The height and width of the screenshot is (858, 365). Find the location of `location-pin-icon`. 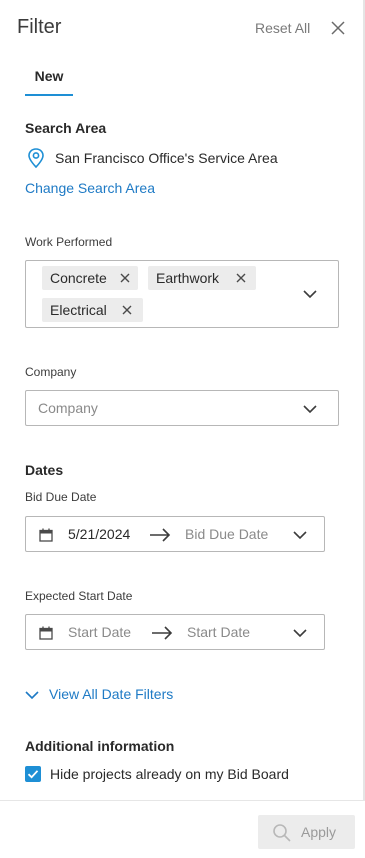

location-pin-icon is located at coordinates (36, 160).